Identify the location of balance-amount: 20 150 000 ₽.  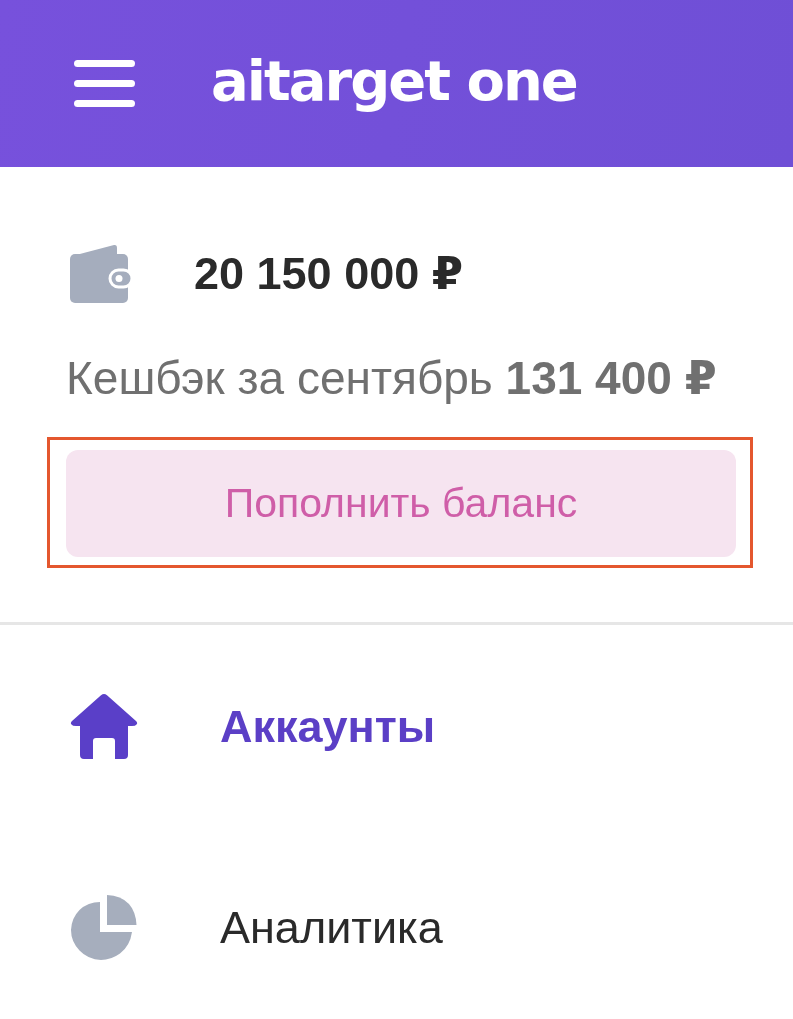
(329, 273).